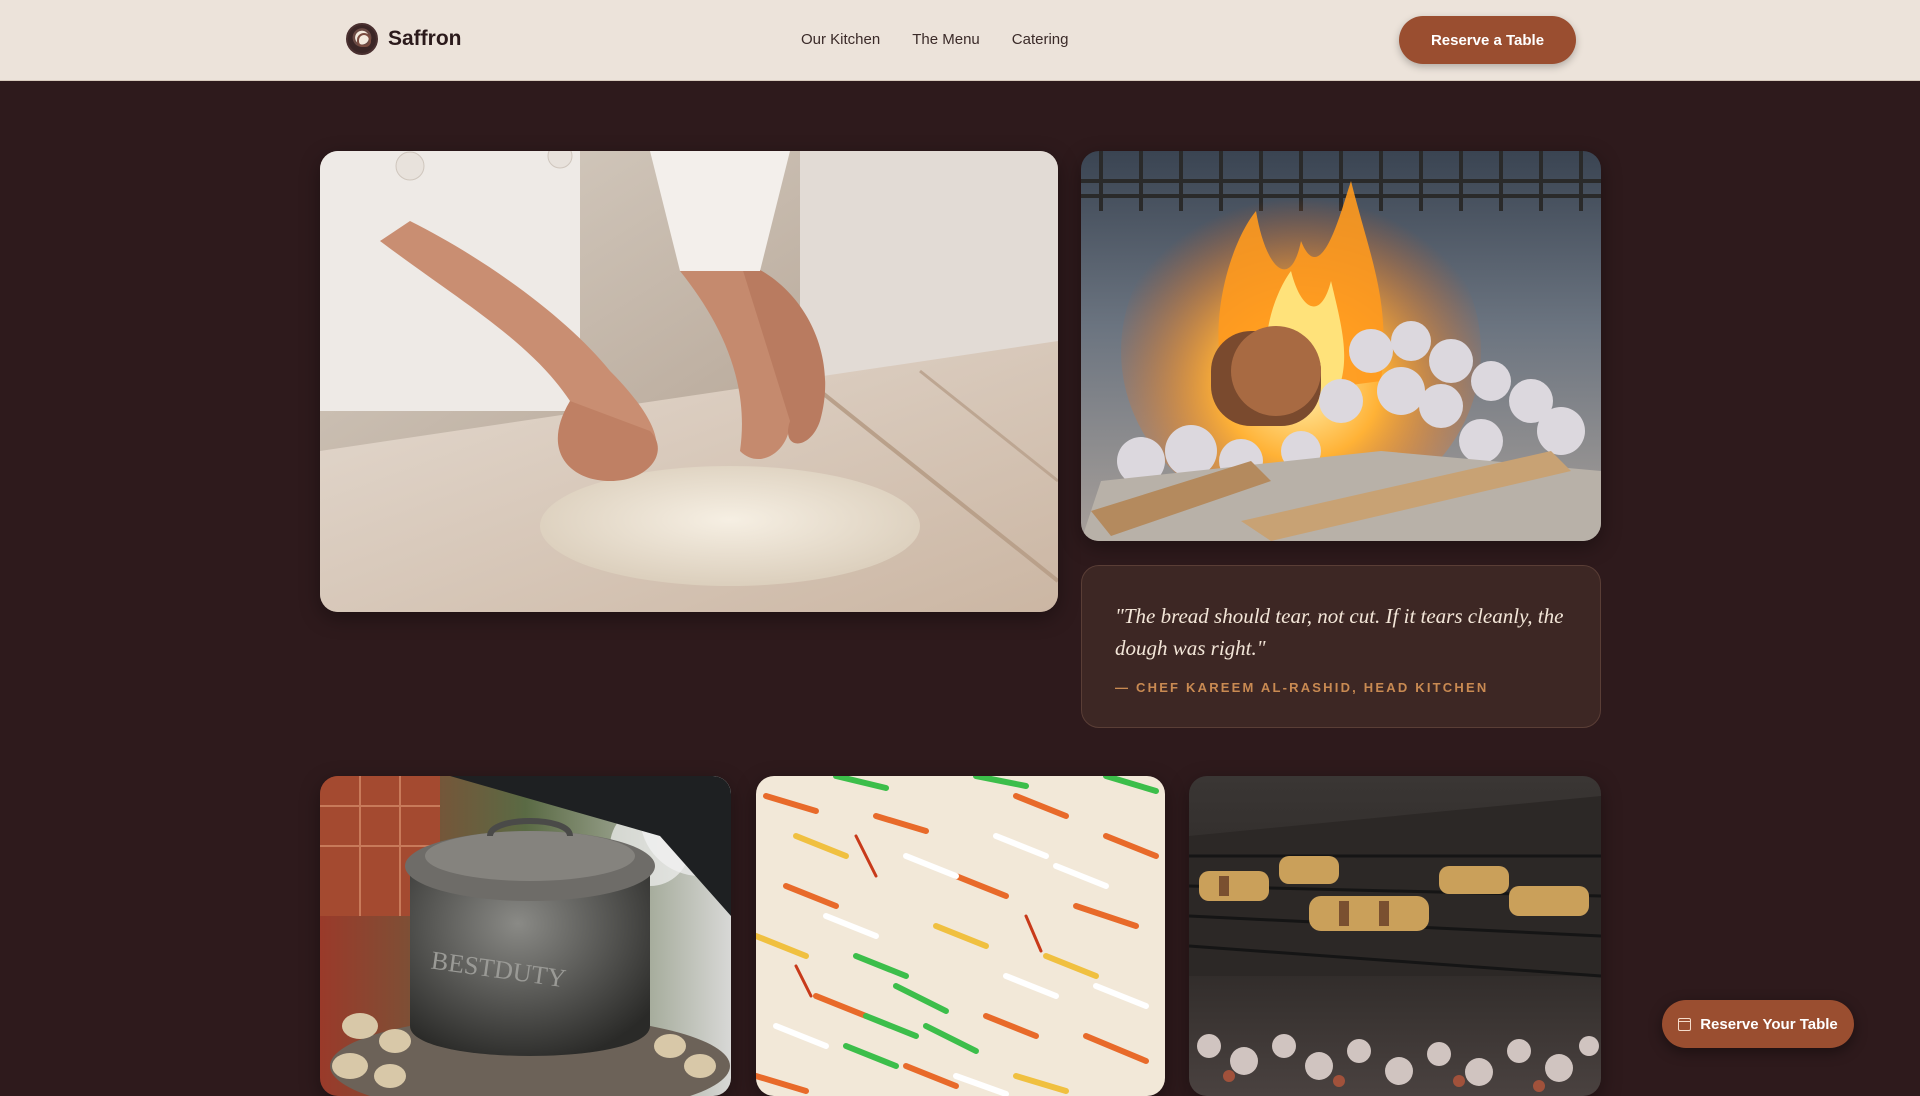 This screenshot has width=1920, height=1096. Describe the element at coordinates (960, 936) in the screenshot. I see `photo-saffron-rice` at that location.